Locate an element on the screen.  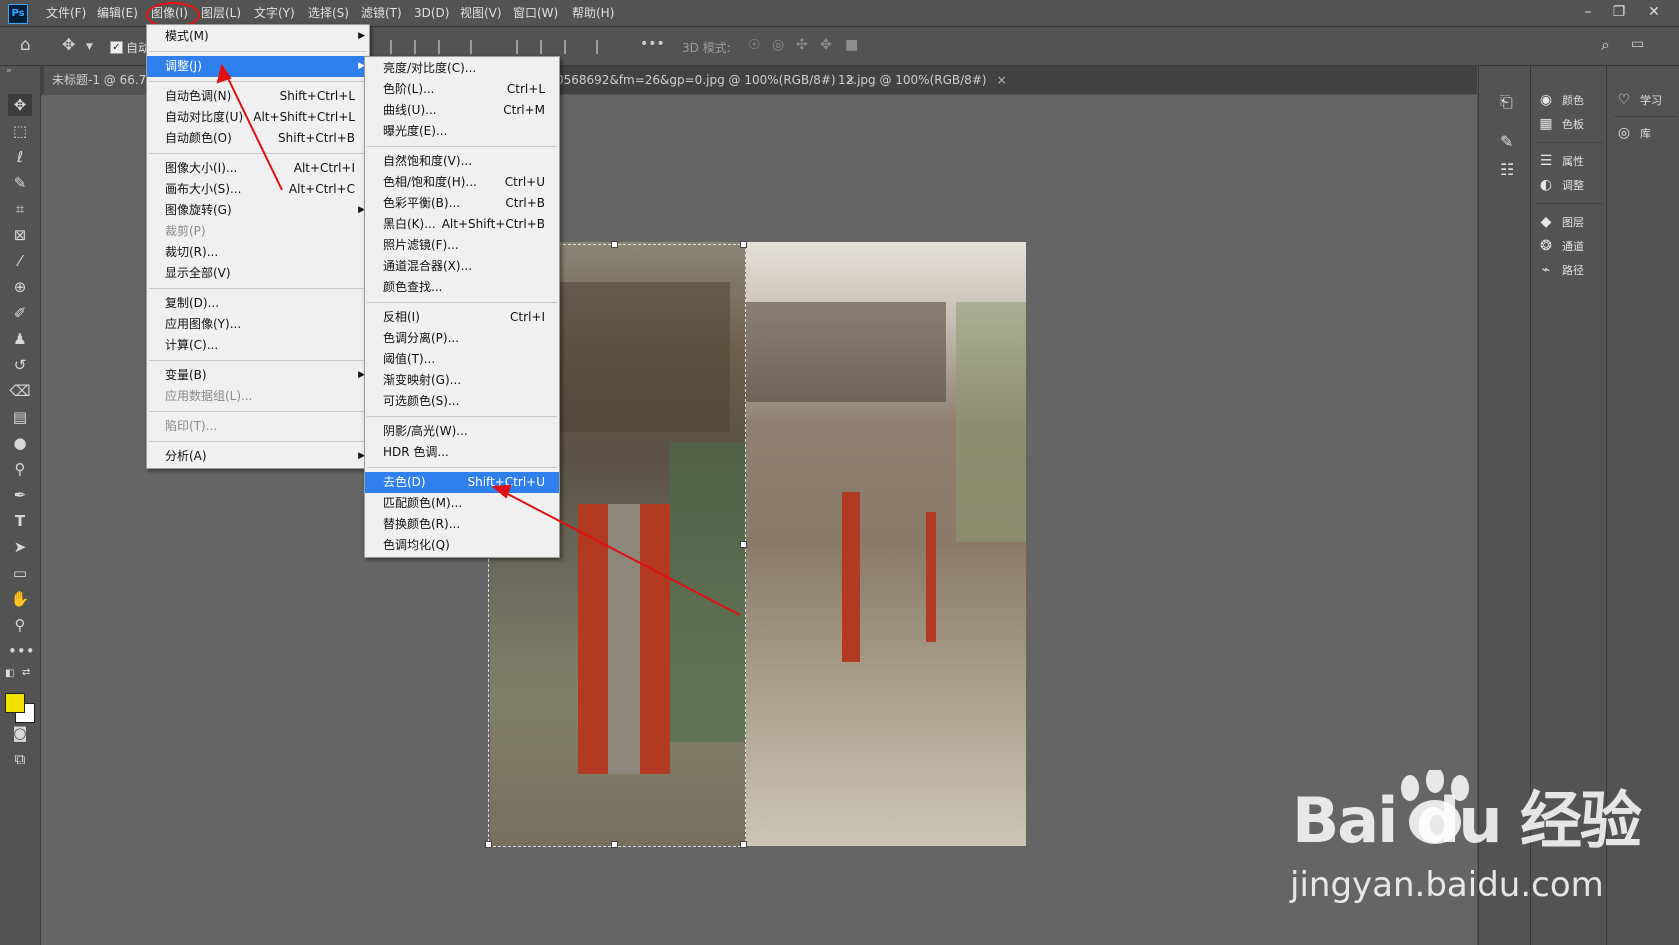
panel-swatches: ▦ 色板 is located at coordinates (1570, 124).